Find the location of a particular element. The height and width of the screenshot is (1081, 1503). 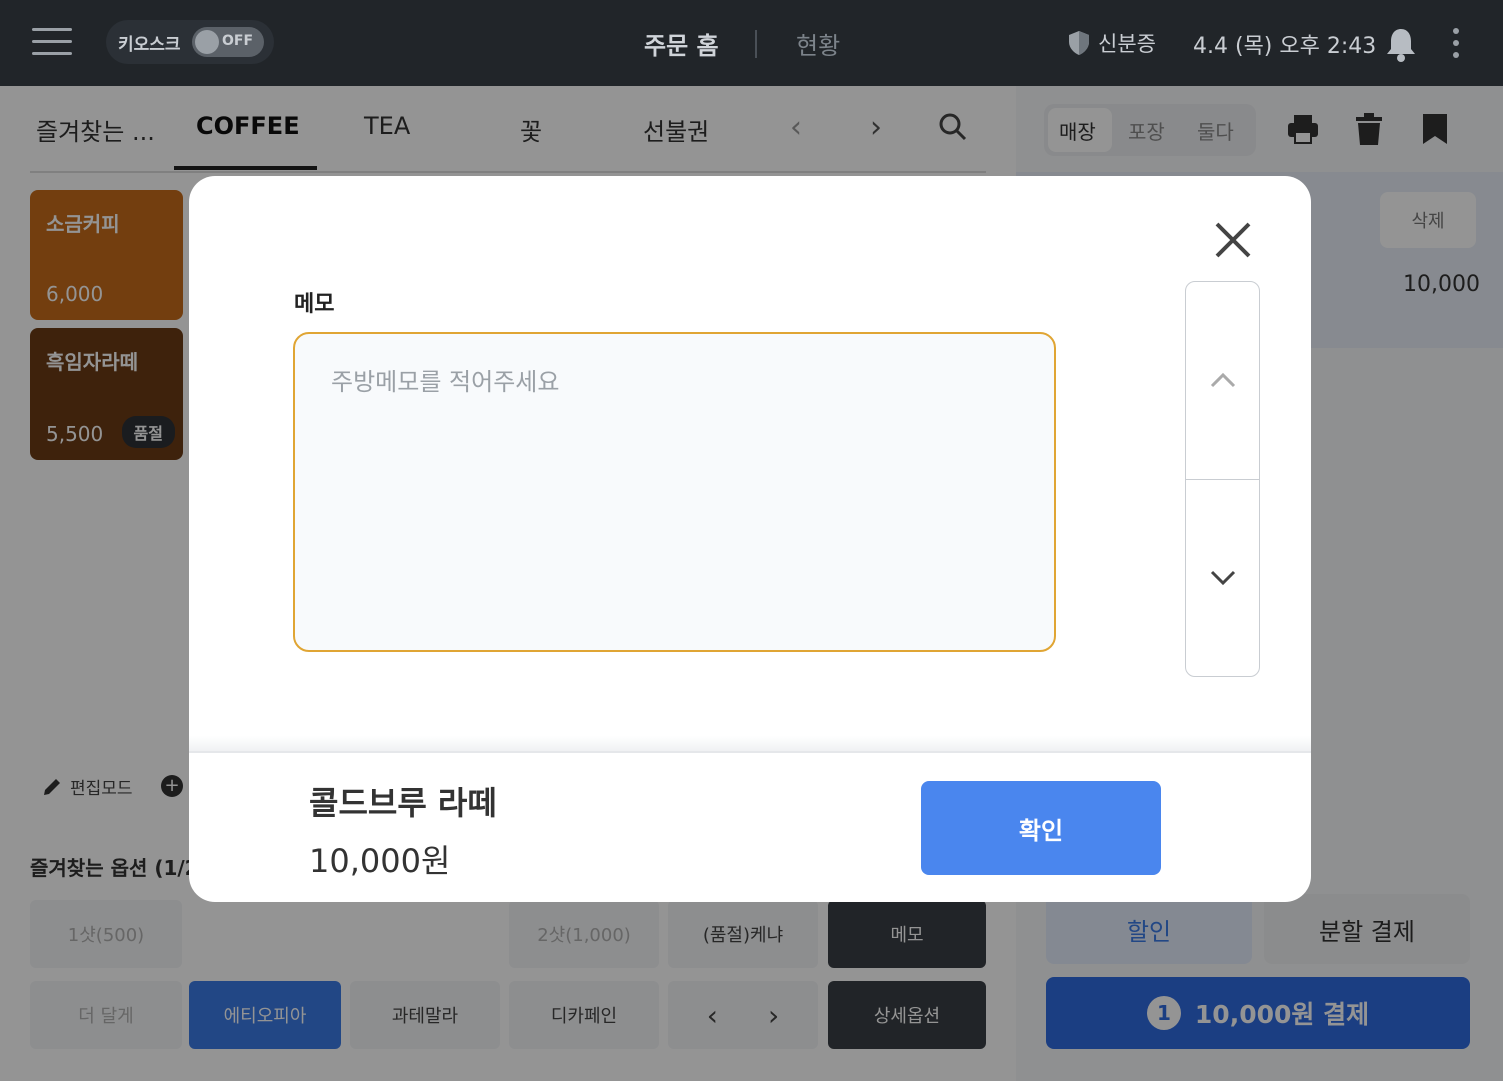

chevron-down-icon is located at coordinates (1222, 578).